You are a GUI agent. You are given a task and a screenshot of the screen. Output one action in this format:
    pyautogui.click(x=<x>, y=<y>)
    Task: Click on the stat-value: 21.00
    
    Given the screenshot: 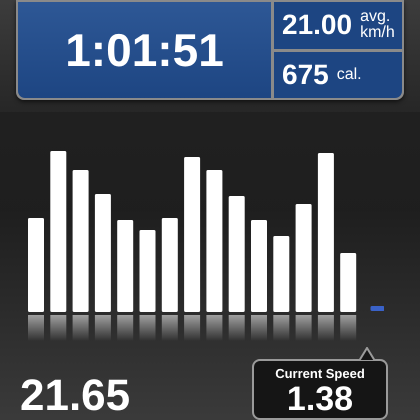 What is the action you would take?
    pyautogui.click(x=317, y=25)
    